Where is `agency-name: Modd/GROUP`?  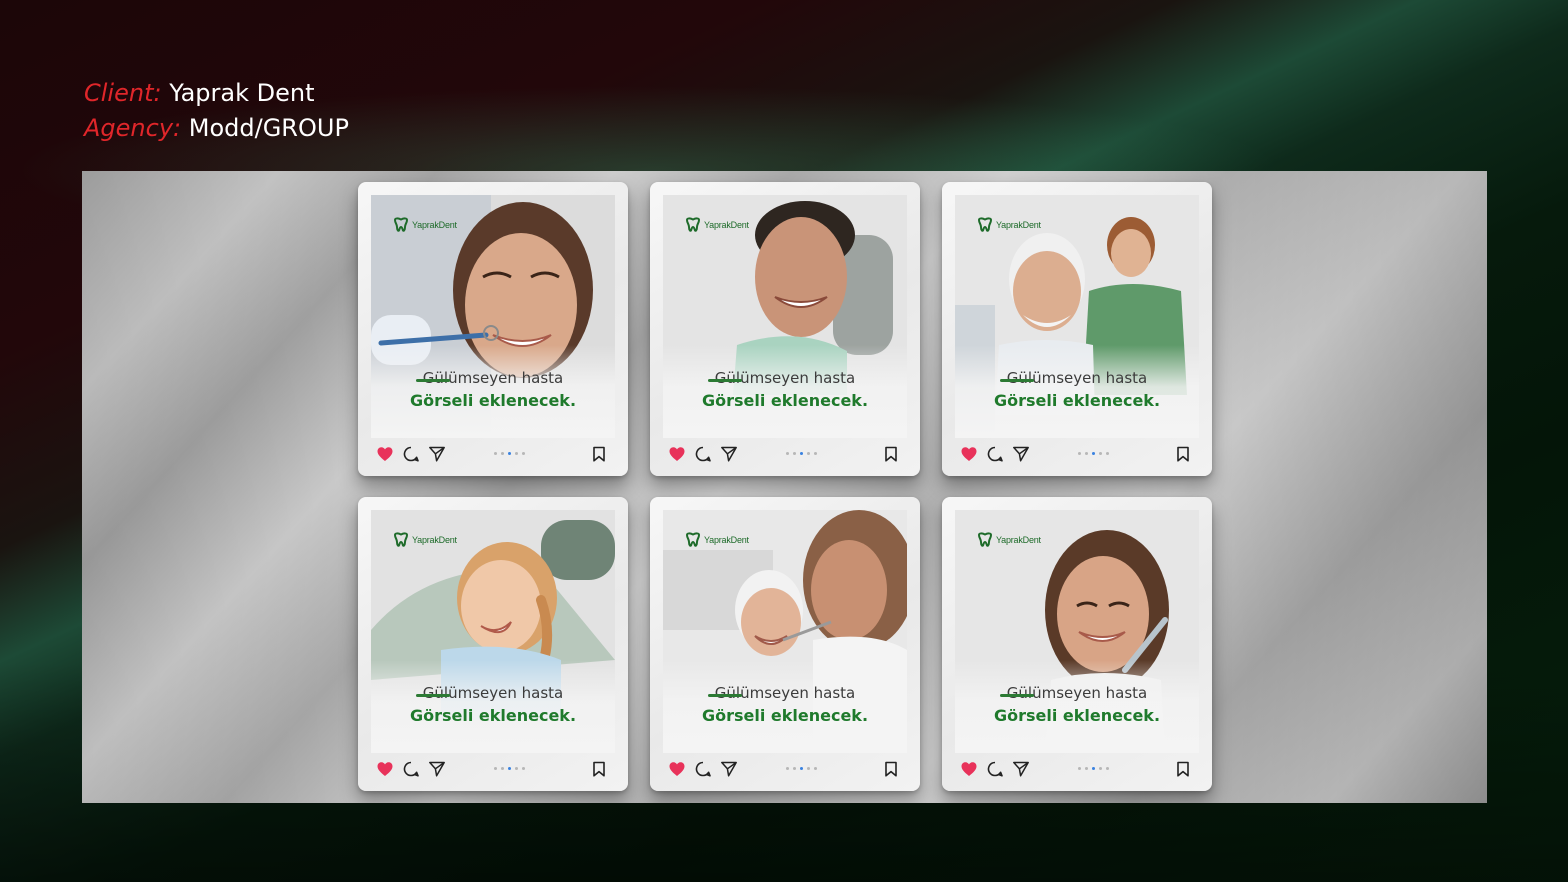
agency-name: Modd/GROUP is located at coordinates (268, 128).